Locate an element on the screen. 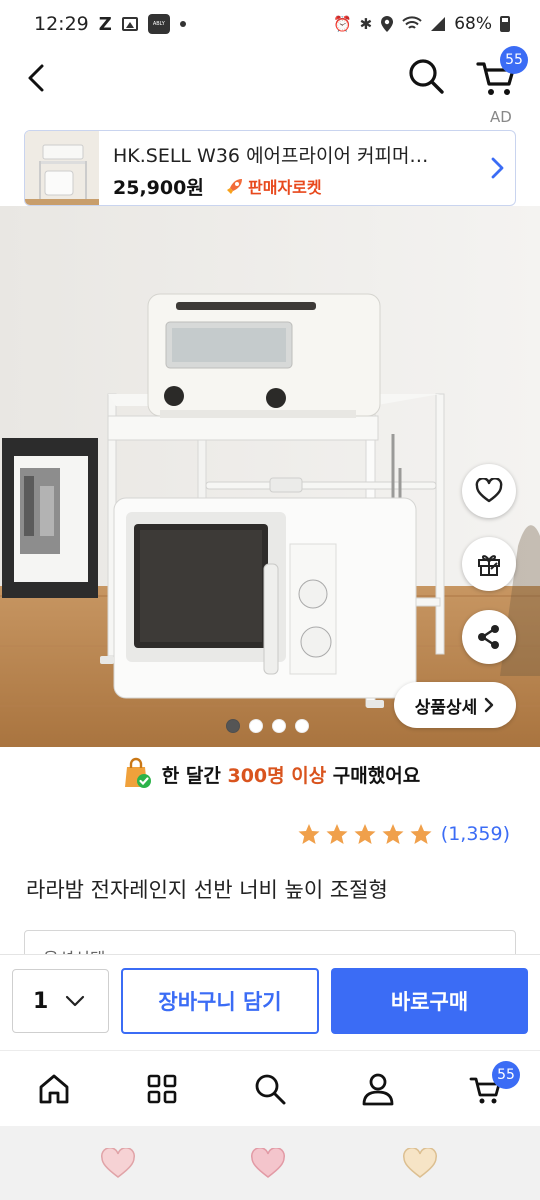  back-arrow-icon is located at coordinates (36, 78).